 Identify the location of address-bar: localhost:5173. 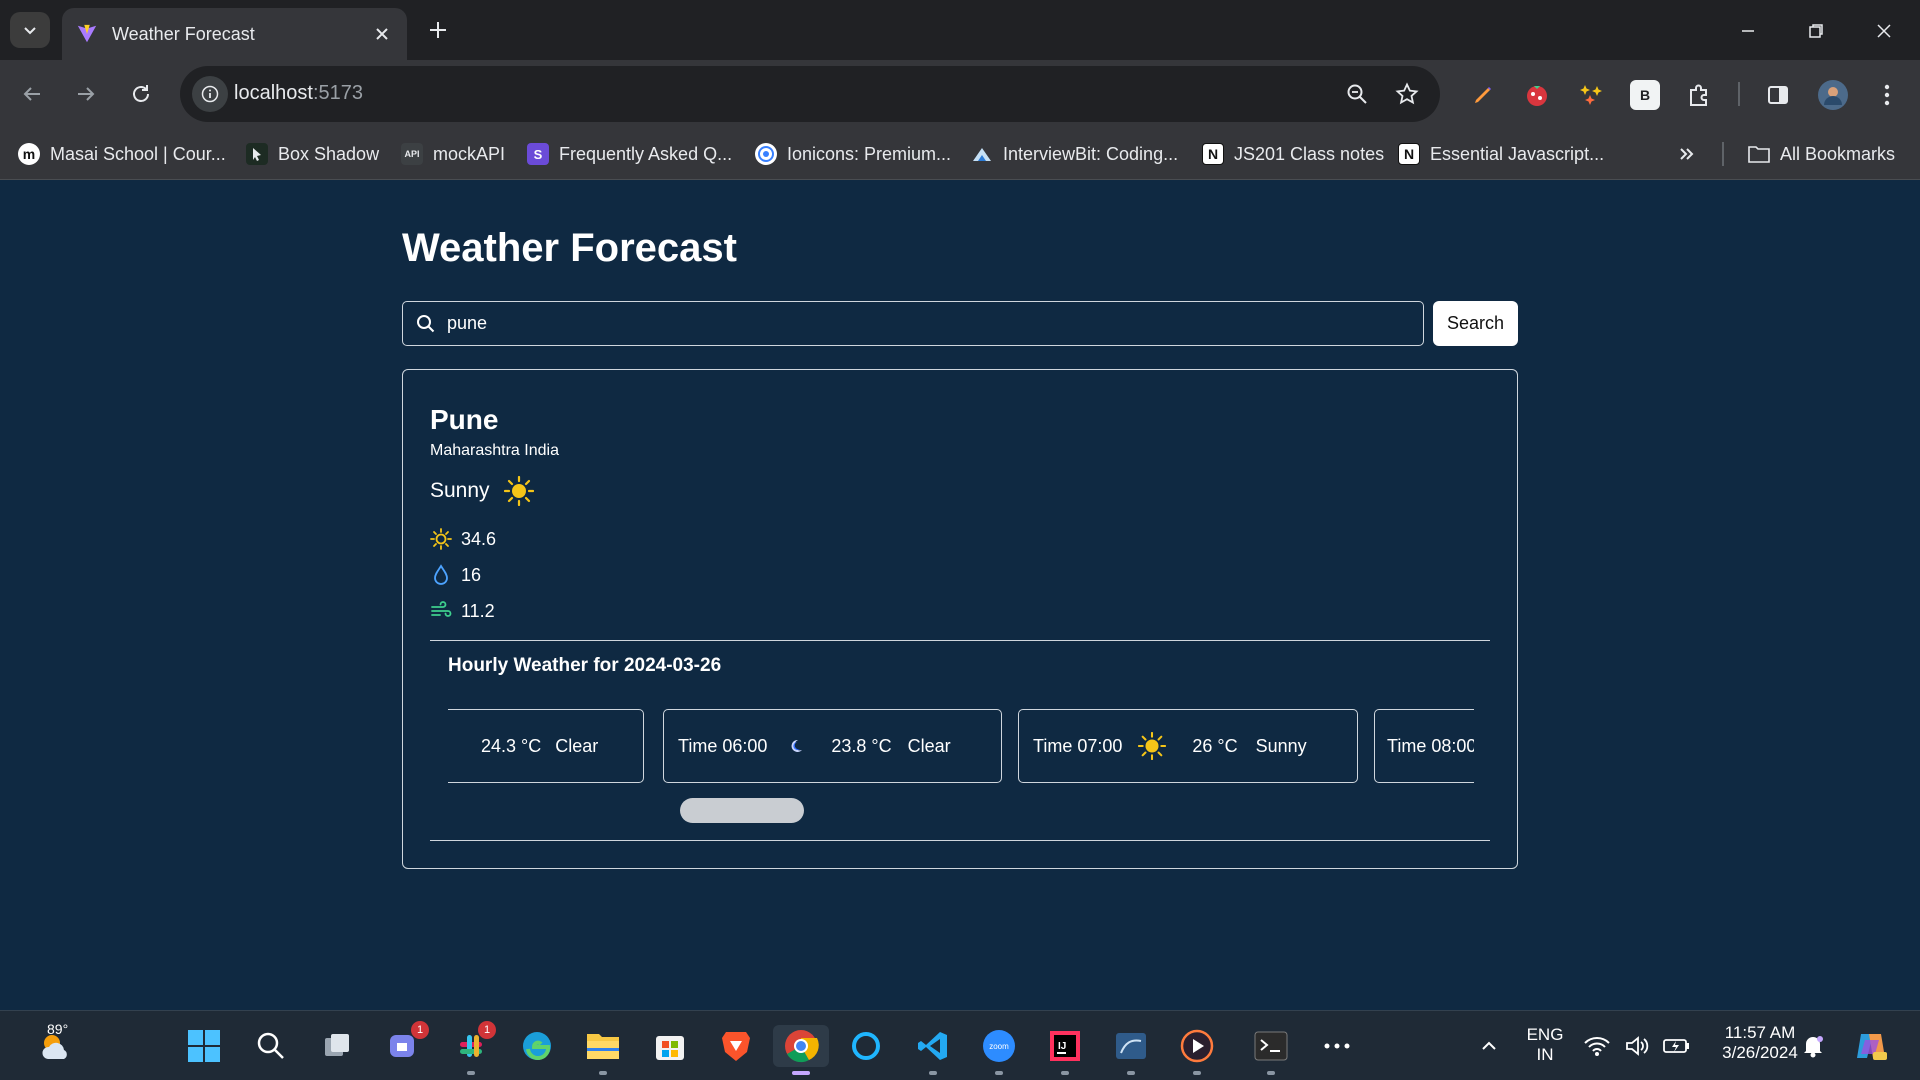
(810, 94).